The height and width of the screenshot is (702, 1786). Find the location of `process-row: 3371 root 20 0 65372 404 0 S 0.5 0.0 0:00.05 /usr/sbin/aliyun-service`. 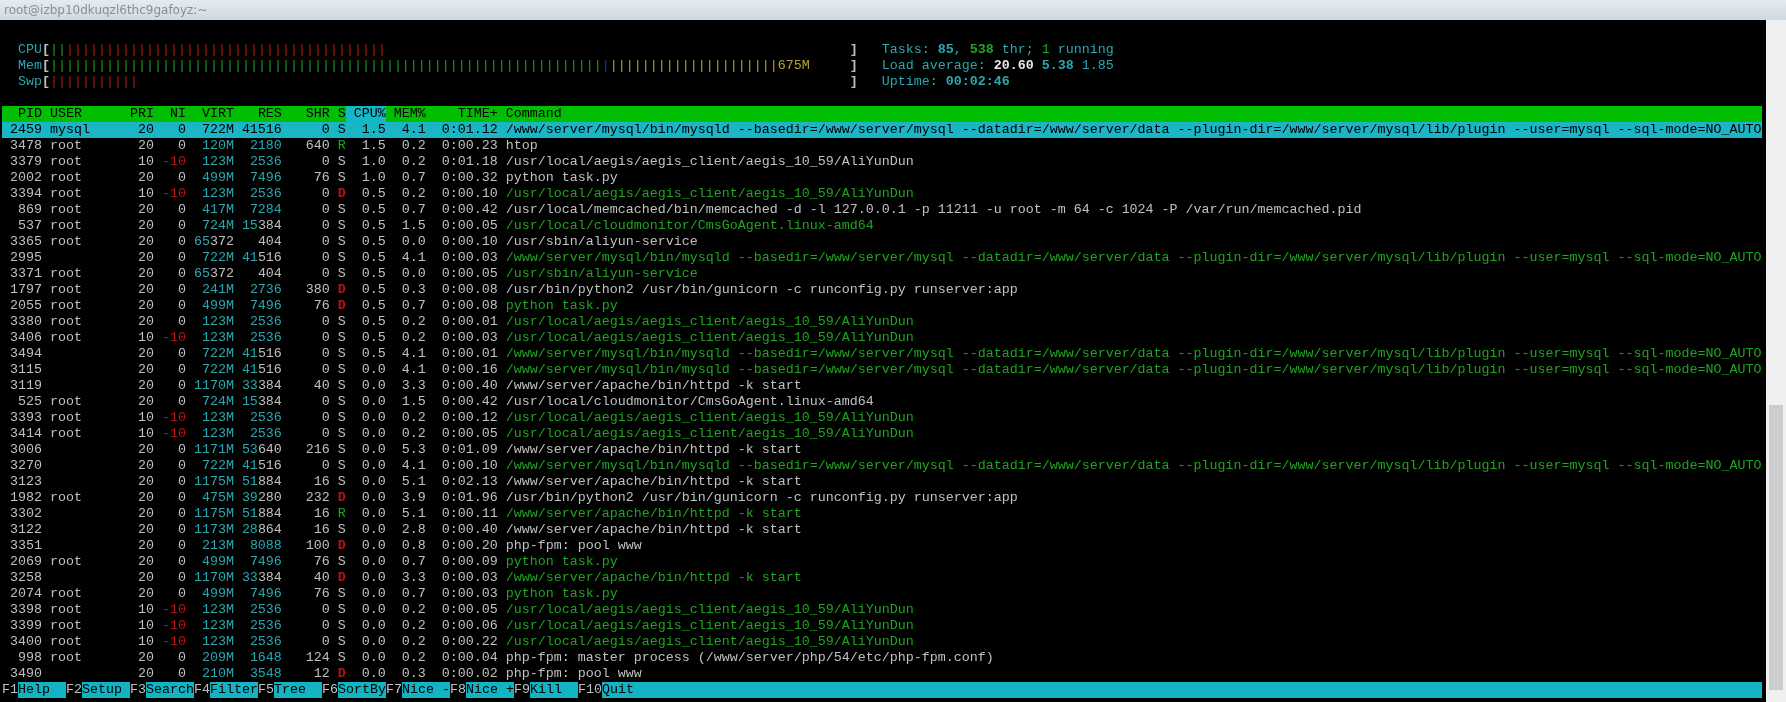

process-row: 3371 root 20 0 65372 404 0 S 0.5 0.0 0:00.05 /usr/sbin/aliyun-service is located at coordinates (882, 274).